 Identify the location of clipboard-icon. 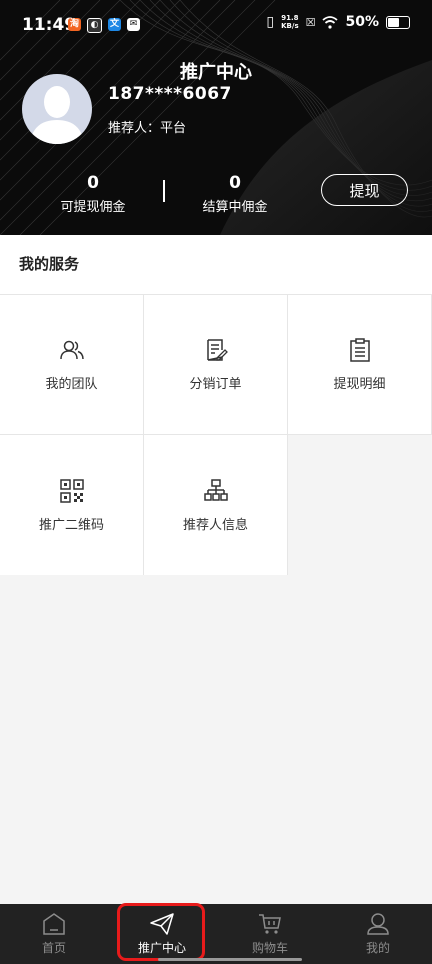
(359, 350).